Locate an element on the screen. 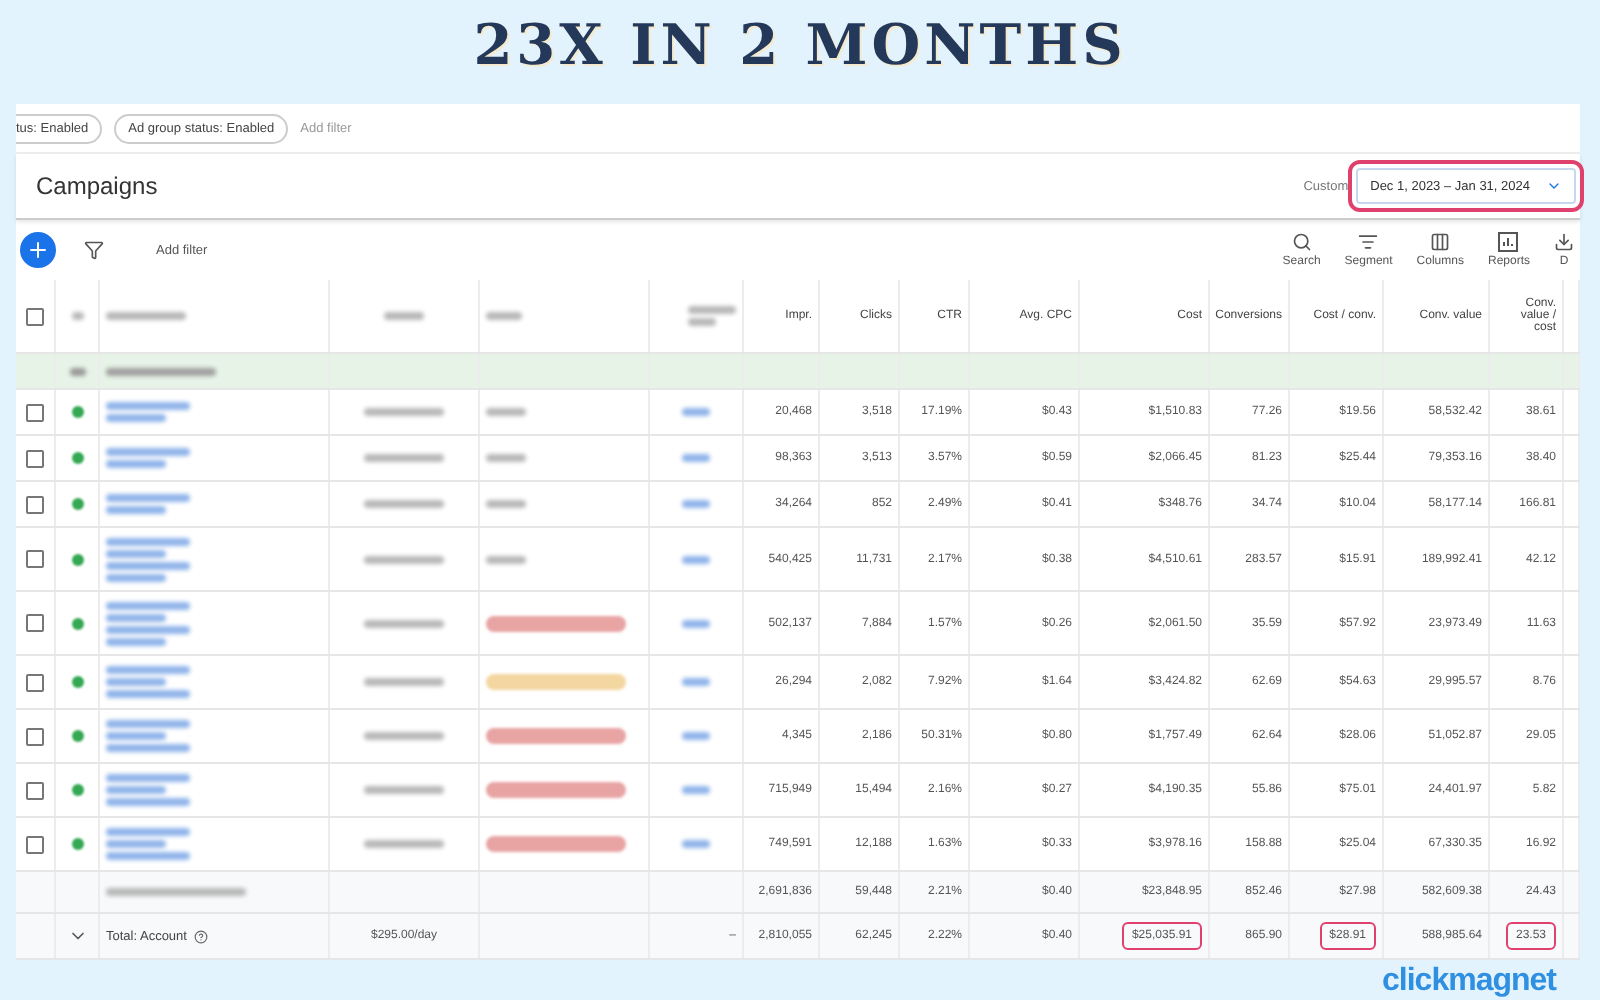  lines-icon is located at coordinates (1368, 242).